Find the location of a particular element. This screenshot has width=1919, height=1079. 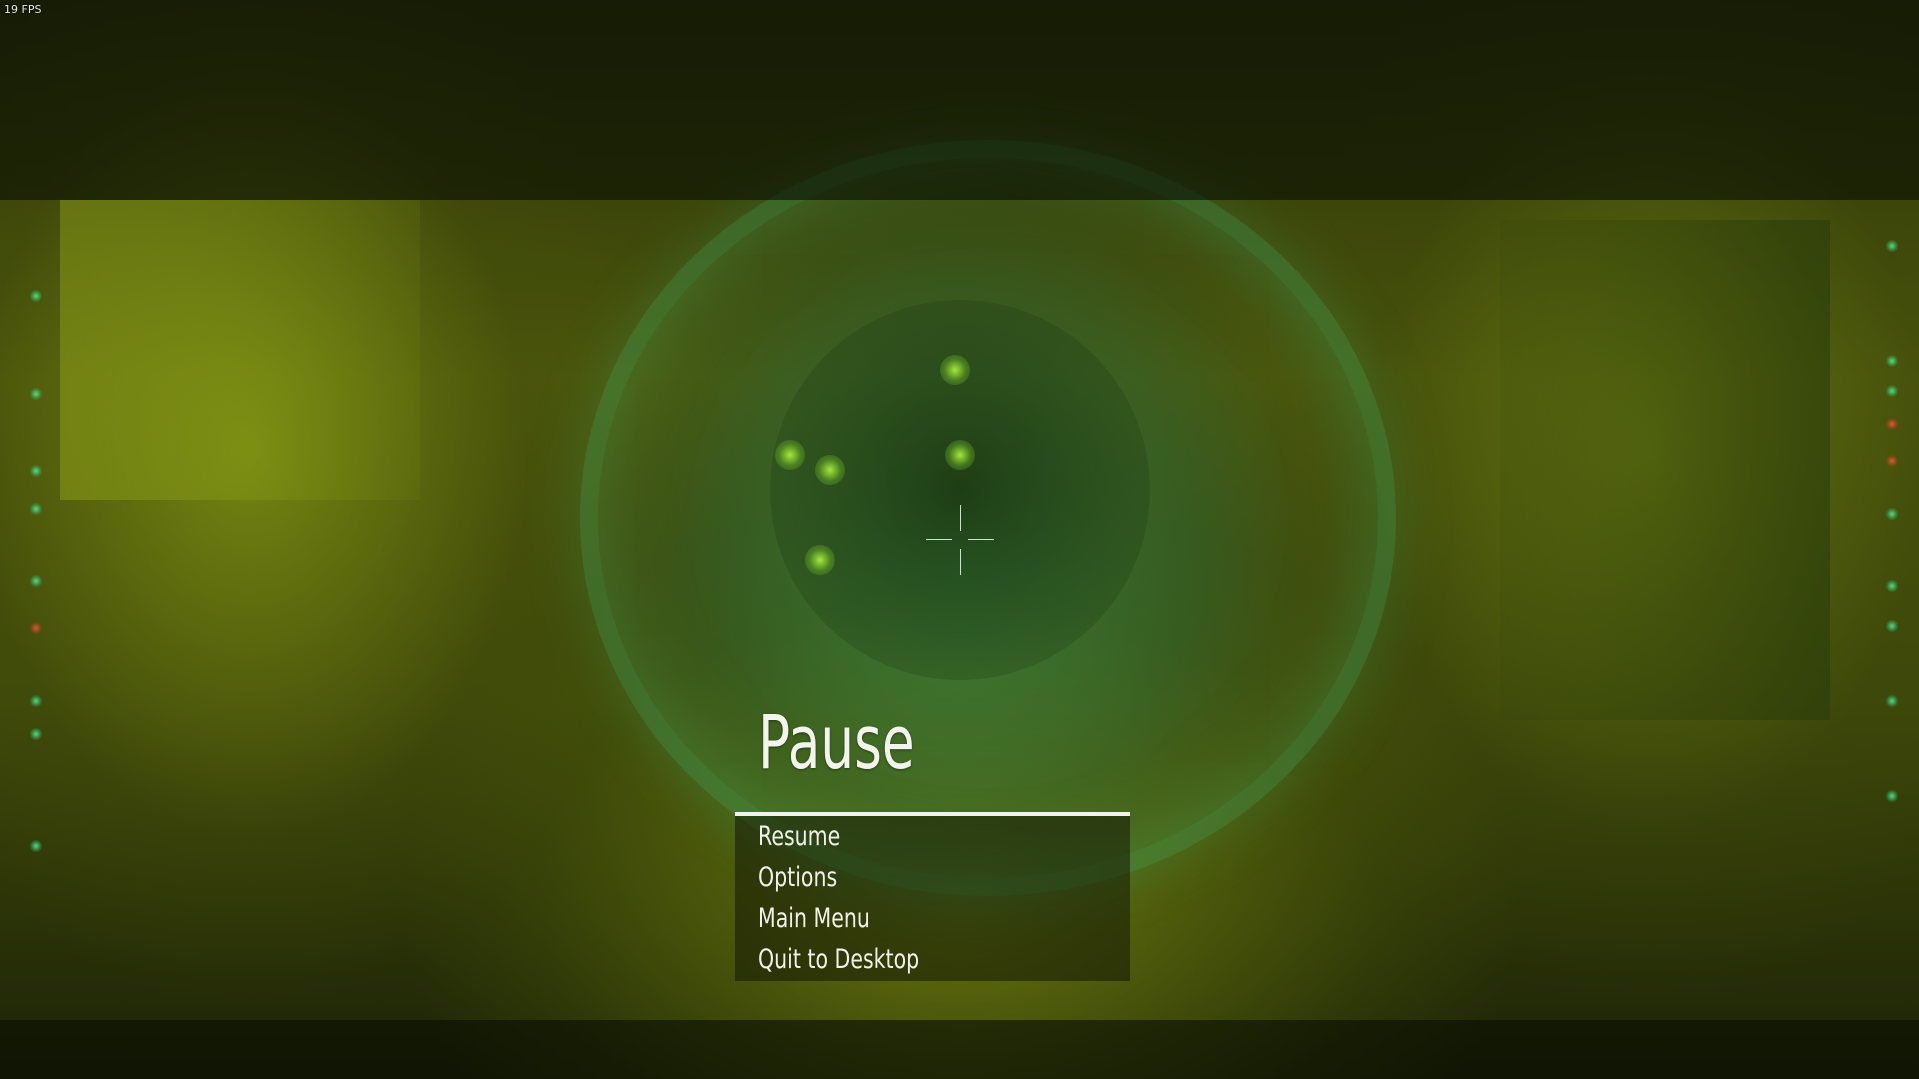

left-console-panel is located at coordinates (240, 350).